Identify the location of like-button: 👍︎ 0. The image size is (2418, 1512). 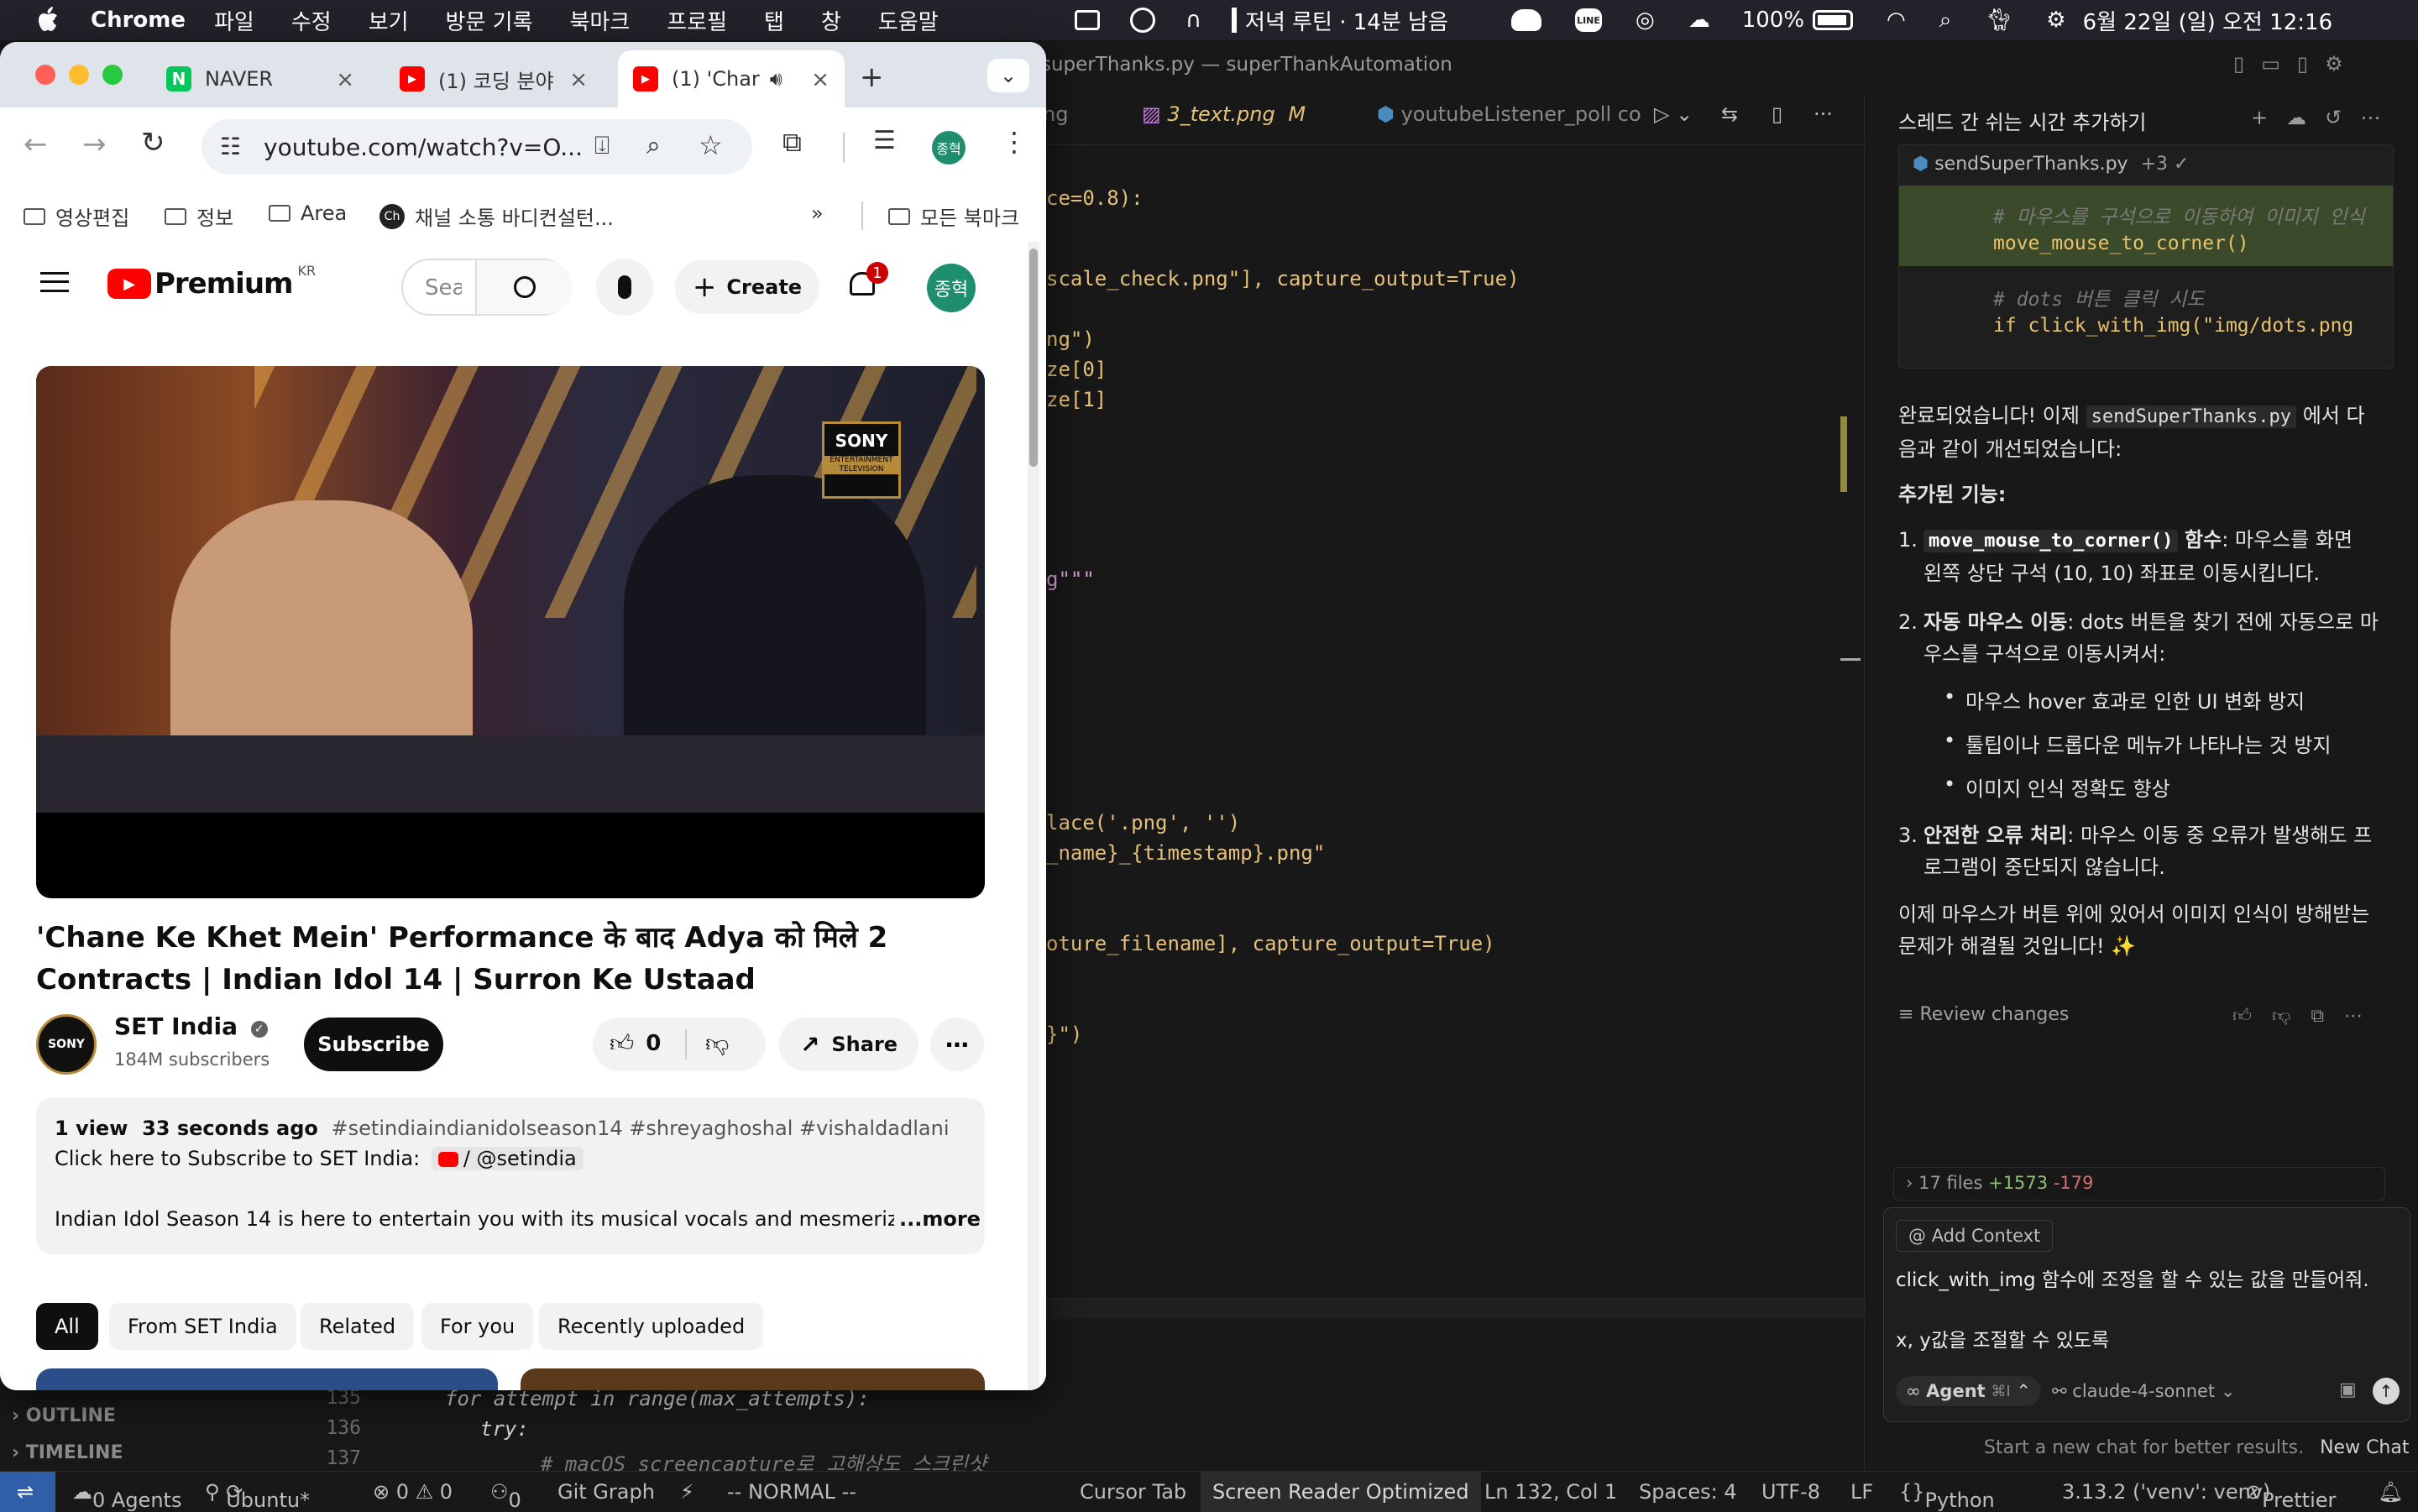
(635, 1043).